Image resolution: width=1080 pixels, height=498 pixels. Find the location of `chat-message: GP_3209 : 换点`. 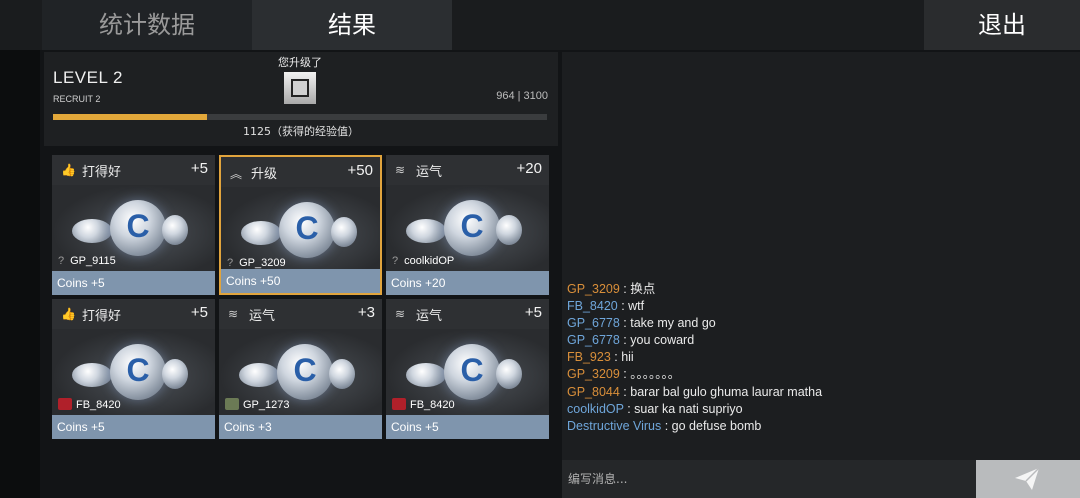

chat-message: GP_3209 : 换点 is located at coordinates (611, 289).